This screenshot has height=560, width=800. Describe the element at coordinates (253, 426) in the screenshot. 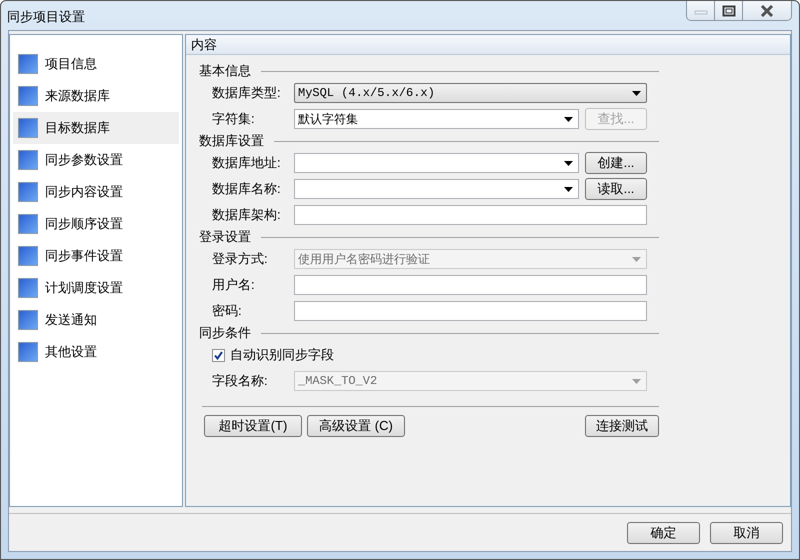

I see `settings-button: 超时设置(T)` at that location.